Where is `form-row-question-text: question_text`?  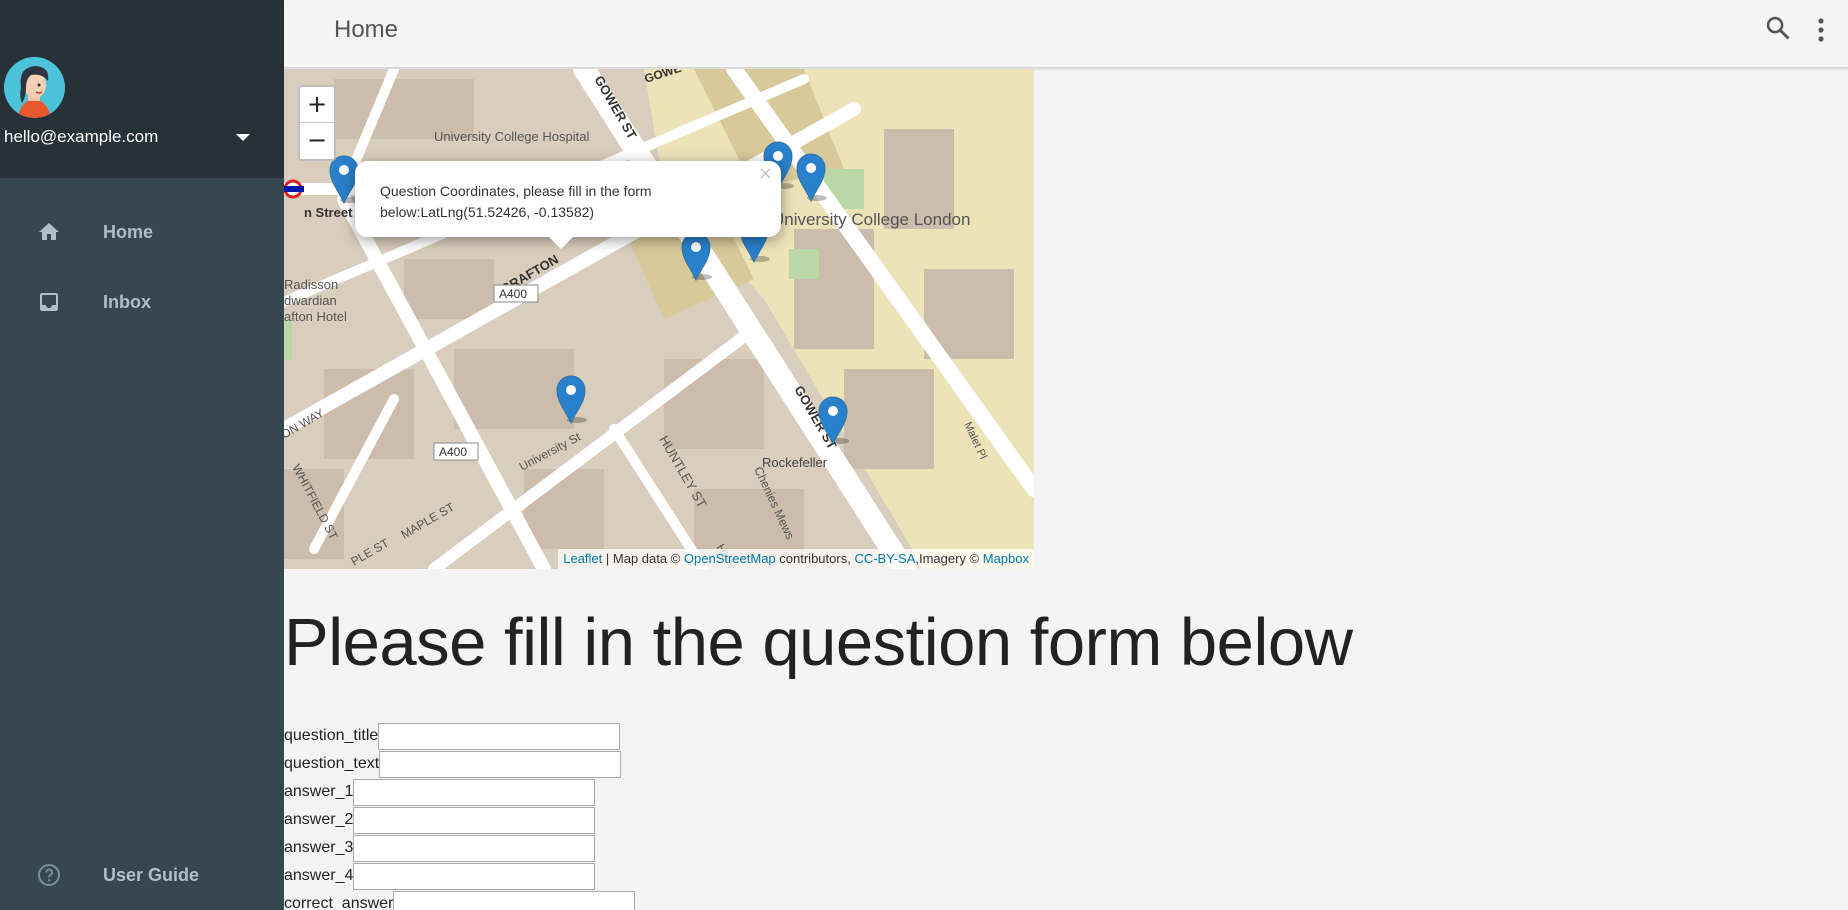 form-row-question-text: question_text is located at coordinates (453, 764).